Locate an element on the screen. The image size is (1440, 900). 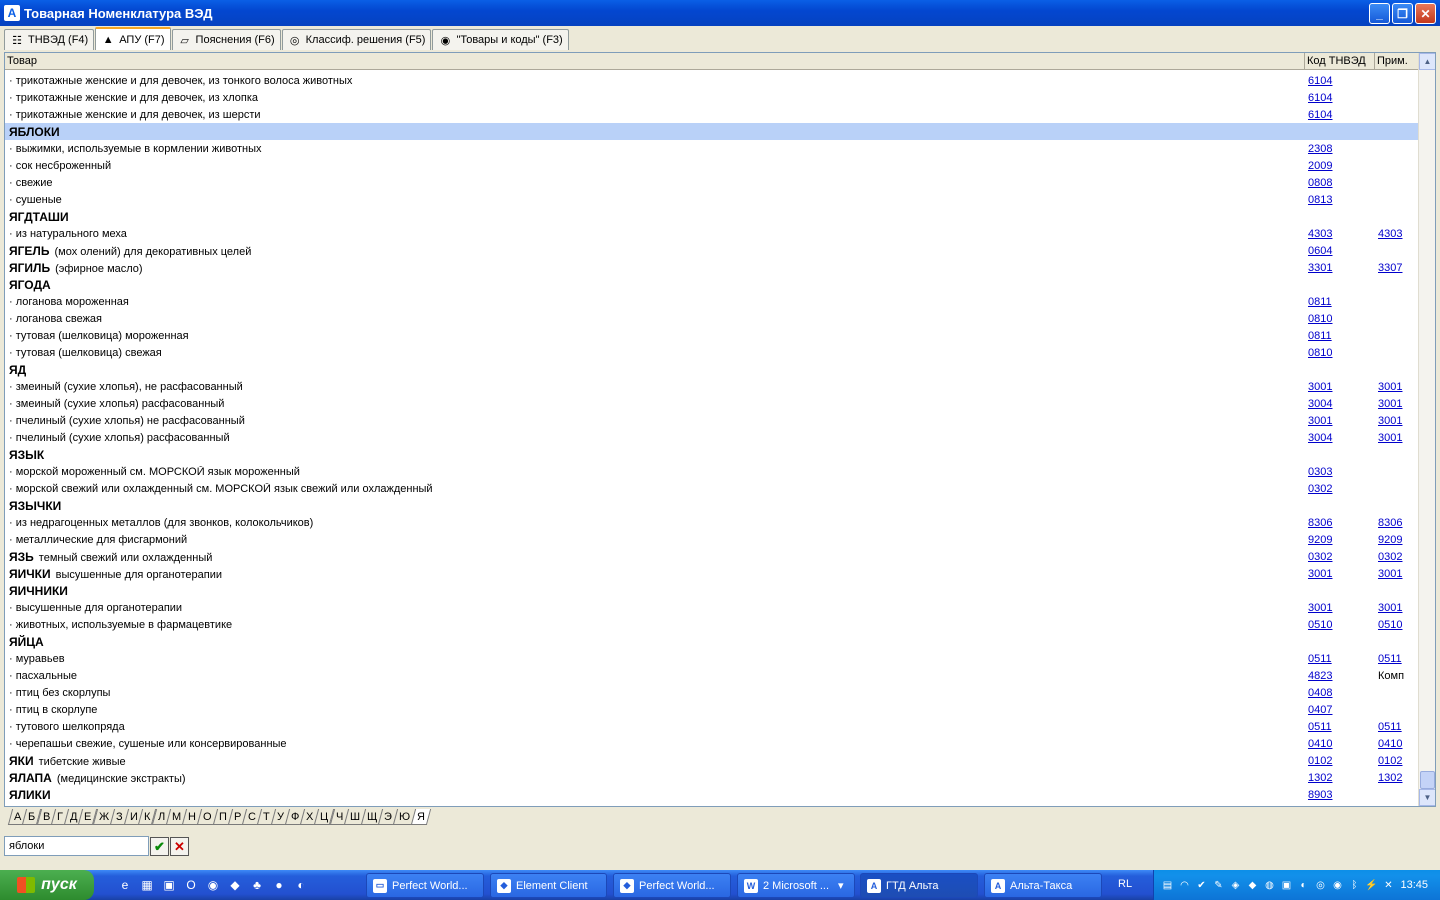
tool-tray-icon: ✎ is located at coordinates (1218, 885).